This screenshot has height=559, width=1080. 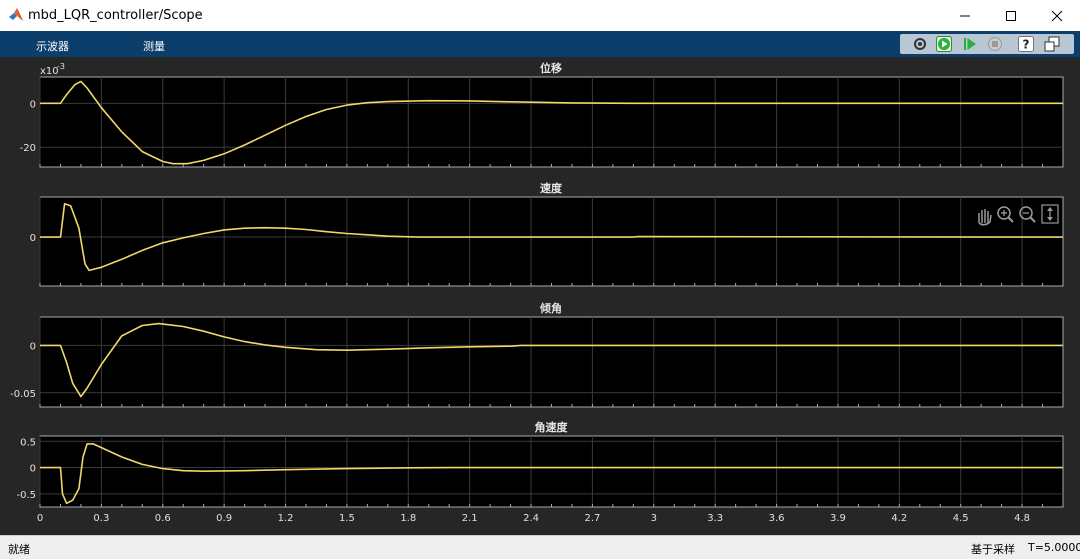 I want to click on status-bar: 就绪 基于采样 T=5.0000, so click(x=540, y=547).